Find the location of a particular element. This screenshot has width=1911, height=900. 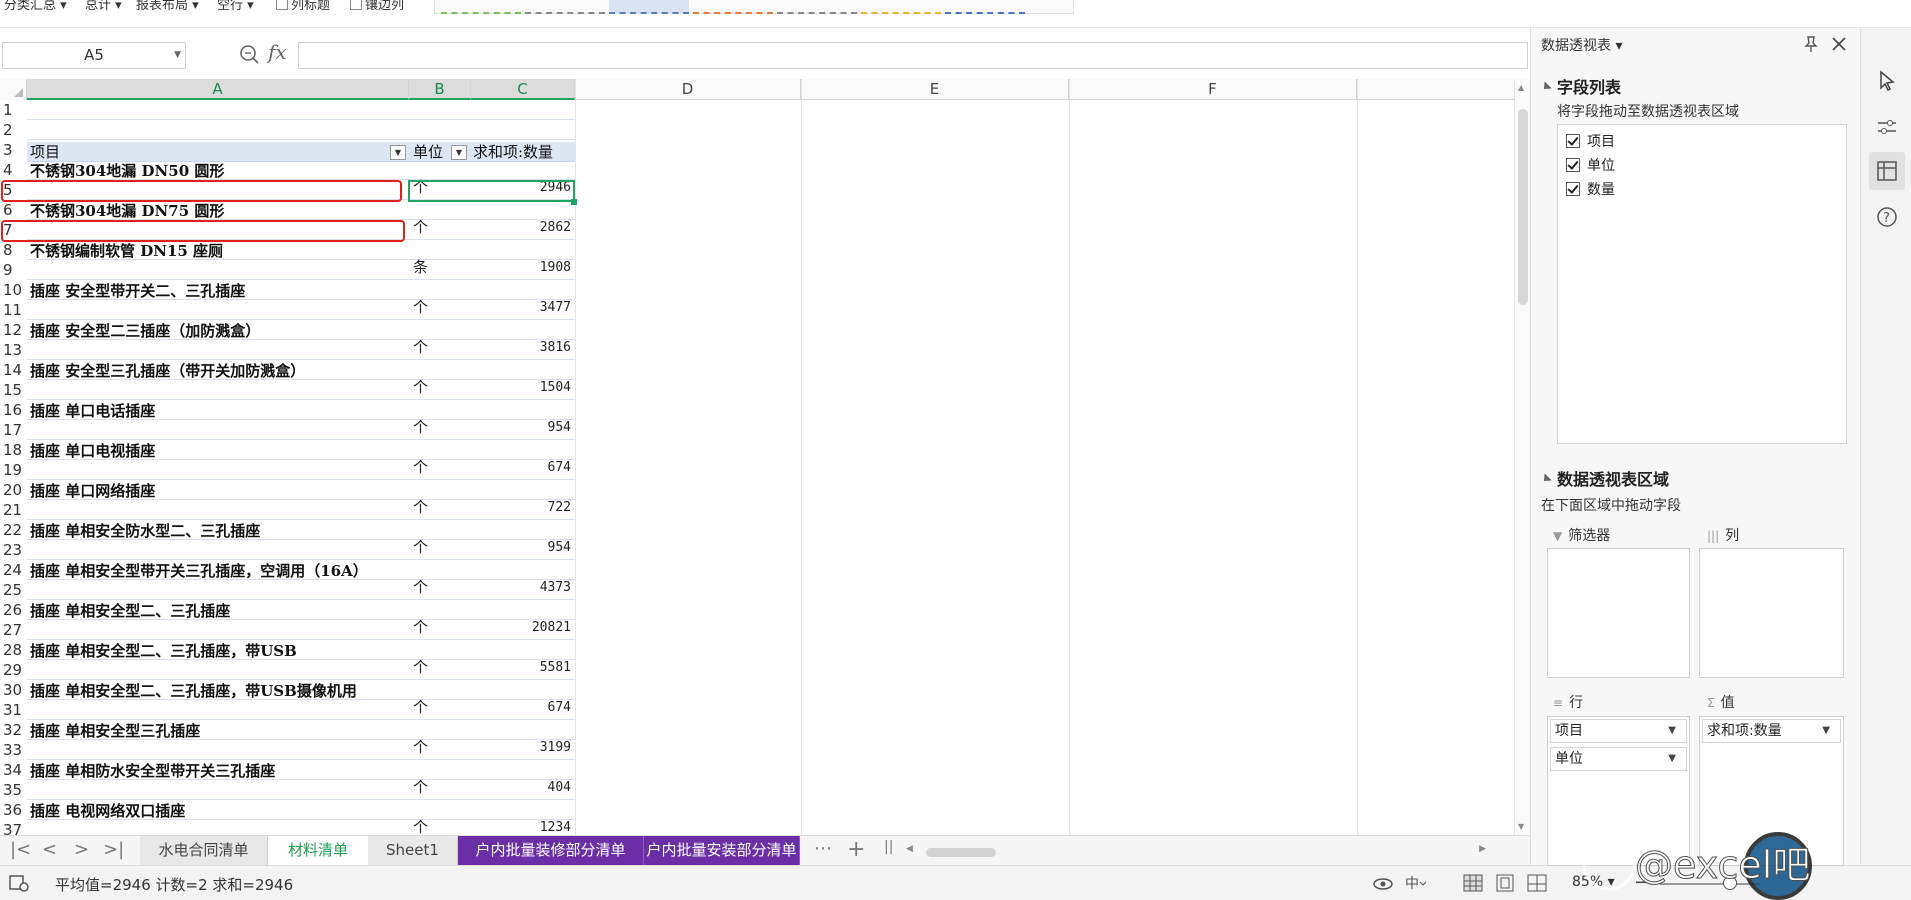

panel-title: 数据透视表 ▾ is located at coordinates (1581, 45).